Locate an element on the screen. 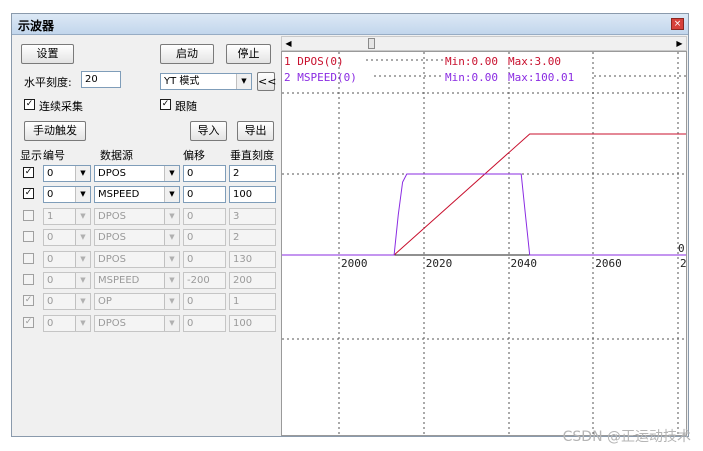 The width and height of the screenshot is (703, 451). header-index: 编号 is located at coordinates (54, 155).